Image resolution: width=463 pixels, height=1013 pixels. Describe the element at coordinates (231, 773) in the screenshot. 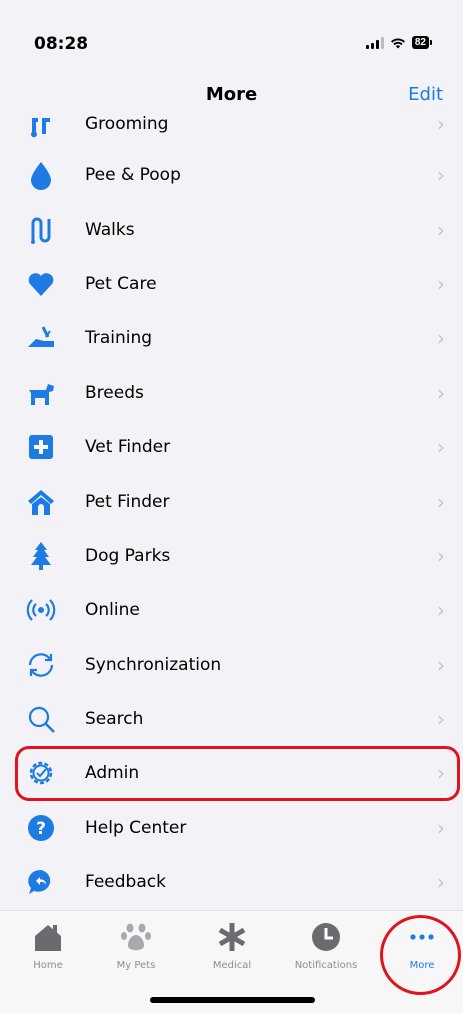

I see `menu-item-admin: Admin ›` at that location.